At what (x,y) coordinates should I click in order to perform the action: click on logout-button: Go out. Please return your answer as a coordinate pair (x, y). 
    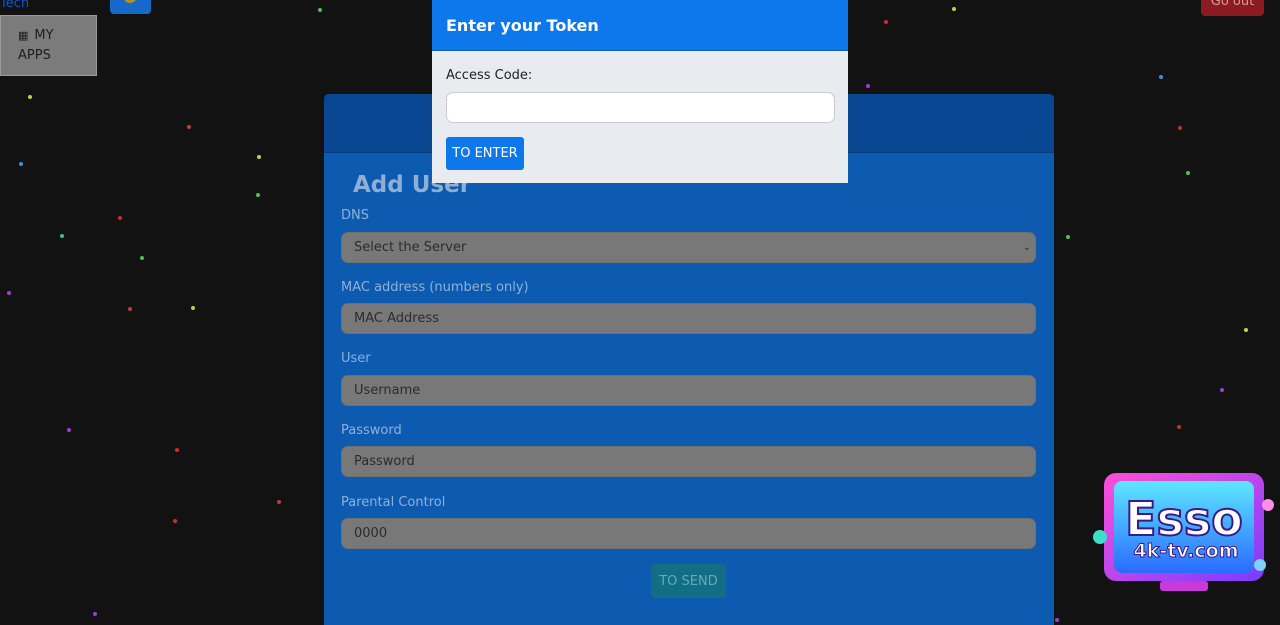
    Looking at the image, I should click on (1232, 8).